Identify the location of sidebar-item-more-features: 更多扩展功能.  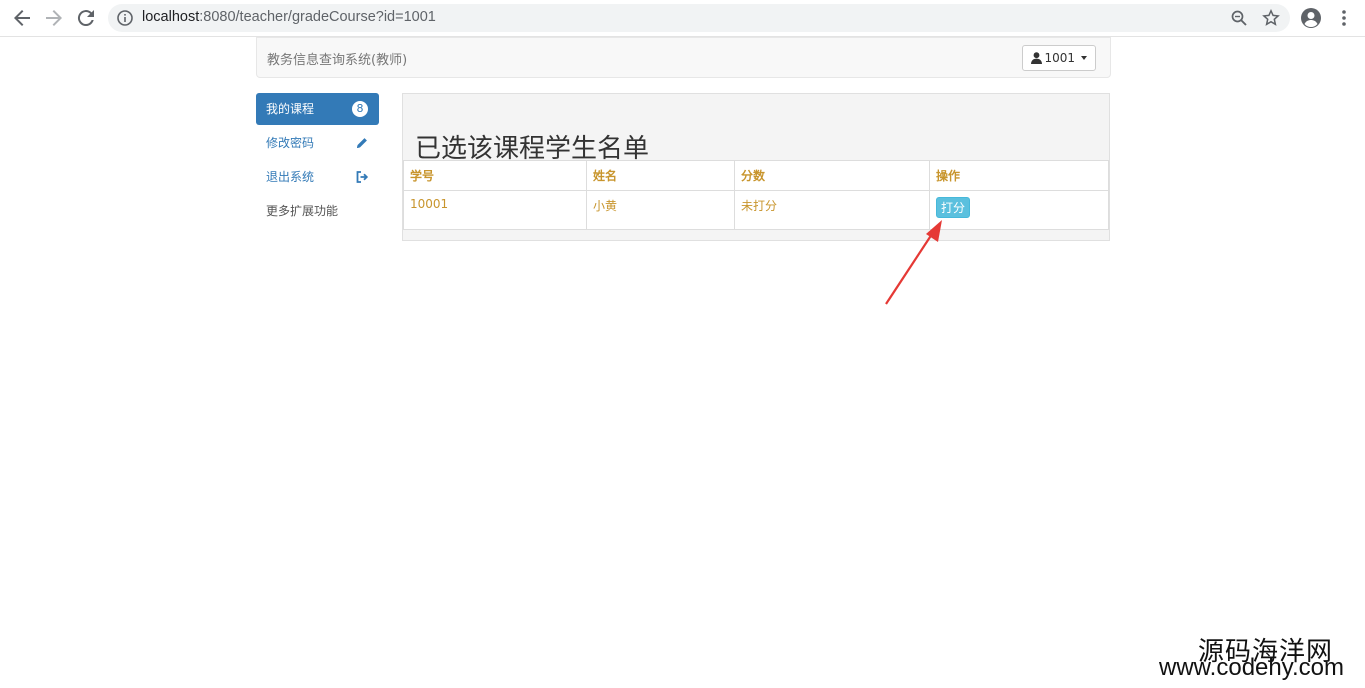
(317, 211).